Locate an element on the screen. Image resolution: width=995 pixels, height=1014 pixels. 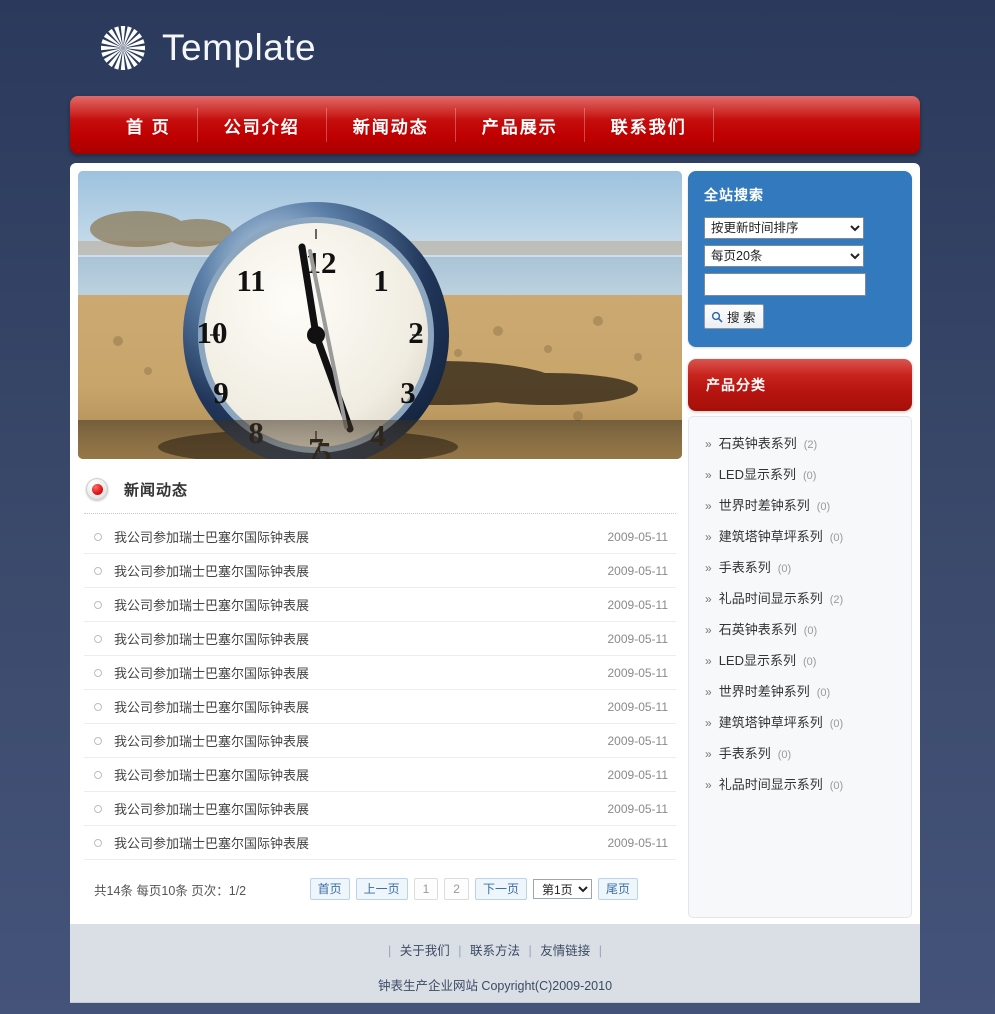
pagination-page-1: 1 is located at coordinates (426, 889).